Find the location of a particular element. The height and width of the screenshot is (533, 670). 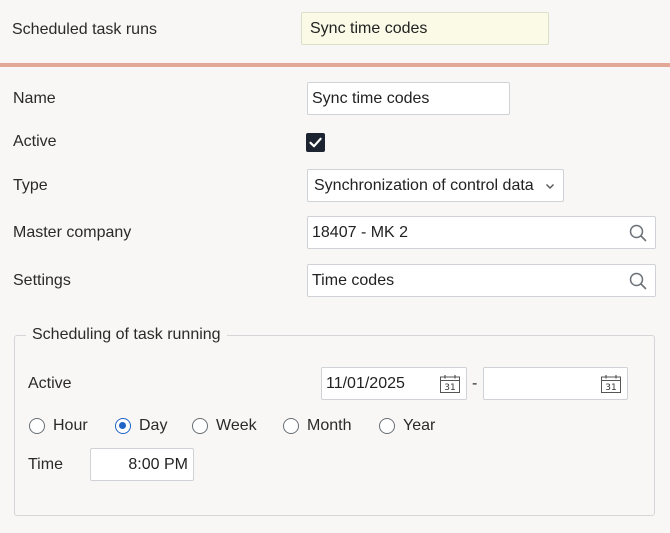

date-from-value: 11/01/2025 is located at coordinates (365, 383).